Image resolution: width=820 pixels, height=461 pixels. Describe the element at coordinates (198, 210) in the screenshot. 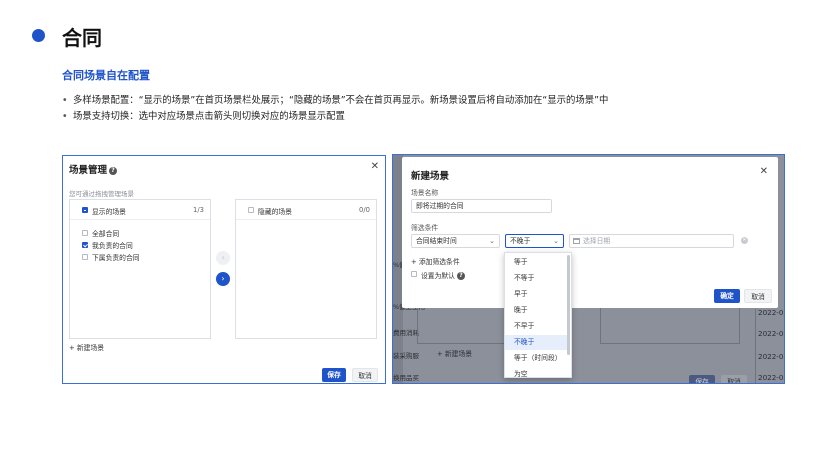

I see `shown-scenes-count: 1/3` at that location.